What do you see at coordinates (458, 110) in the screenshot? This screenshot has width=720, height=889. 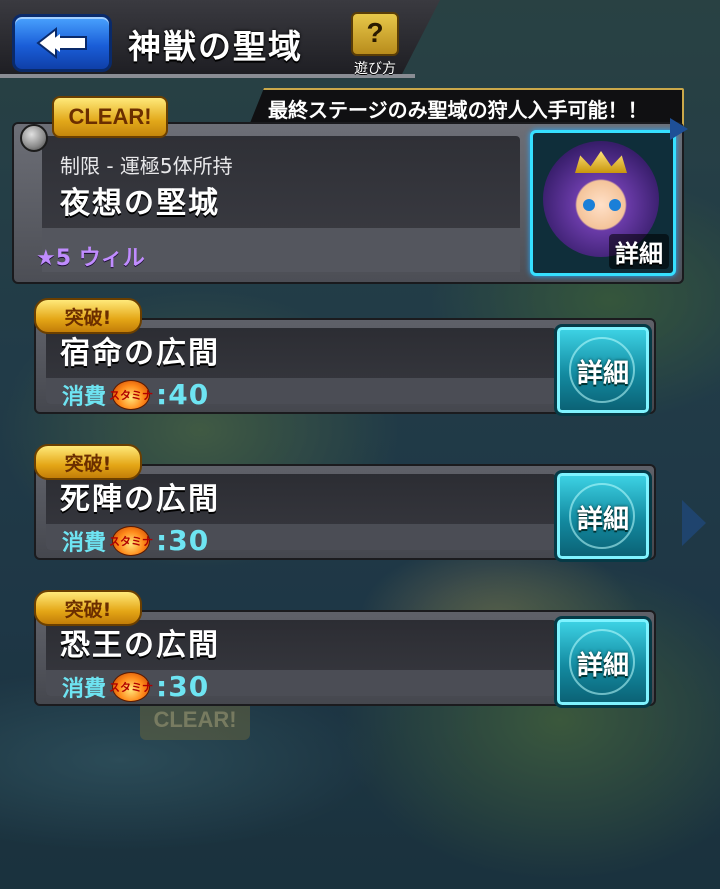 I see `info-banner-text: 最終ステージのみ聖域の狩人入手可能！！` at bounding box center [458, 110].